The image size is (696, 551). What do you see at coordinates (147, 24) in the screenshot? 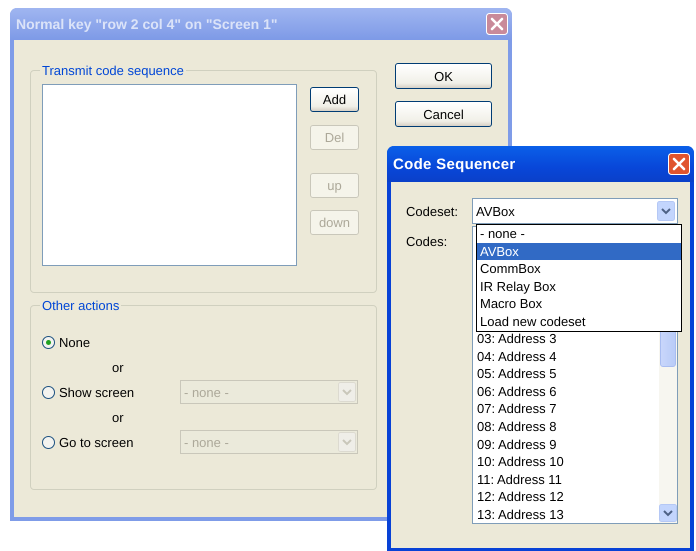
I see `window-title: Normal key "row 2 col 4" on "Screen 1"` at bounding box center [147, 24].